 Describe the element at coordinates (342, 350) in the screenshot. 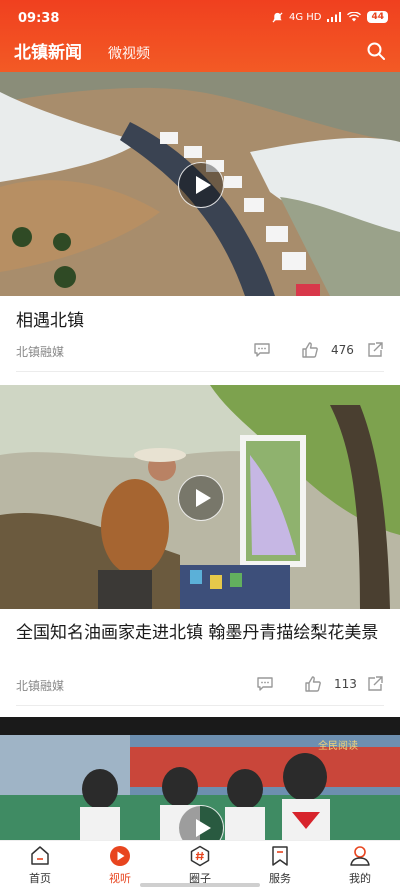

I see `like-count: 476` at that location.